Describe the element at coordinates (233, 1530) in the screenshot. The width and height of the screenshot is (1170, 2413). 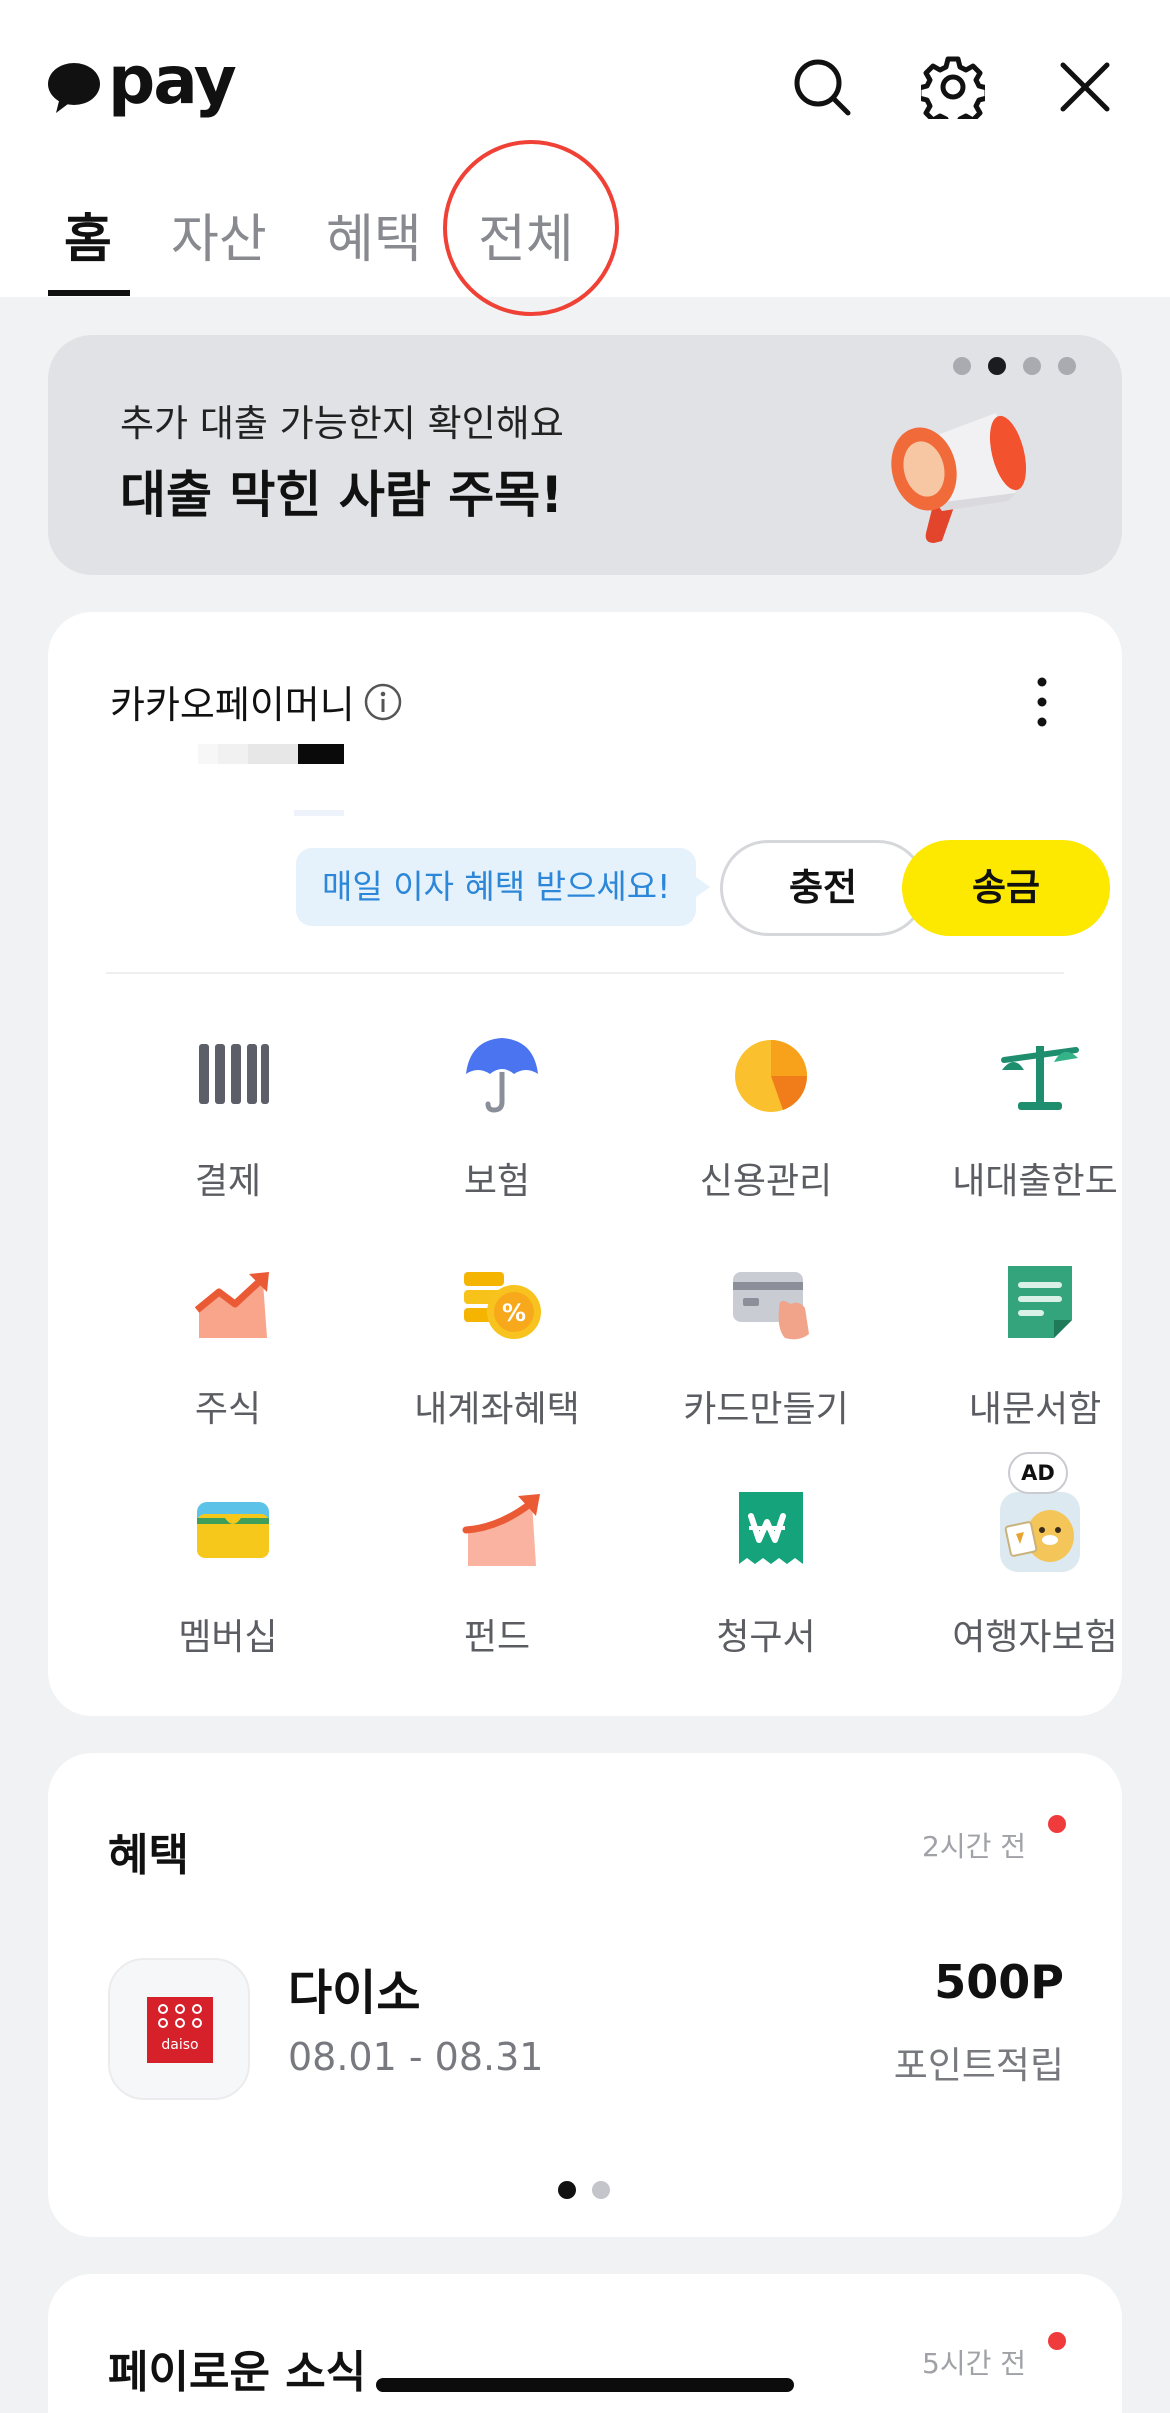
I see `wallet-icon` at that location.